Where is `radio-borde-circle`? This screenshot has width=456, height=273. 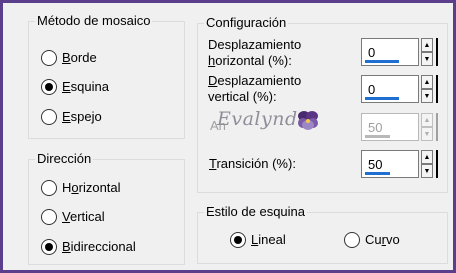 radio-borde-circle is located at coordinates (49, 58).